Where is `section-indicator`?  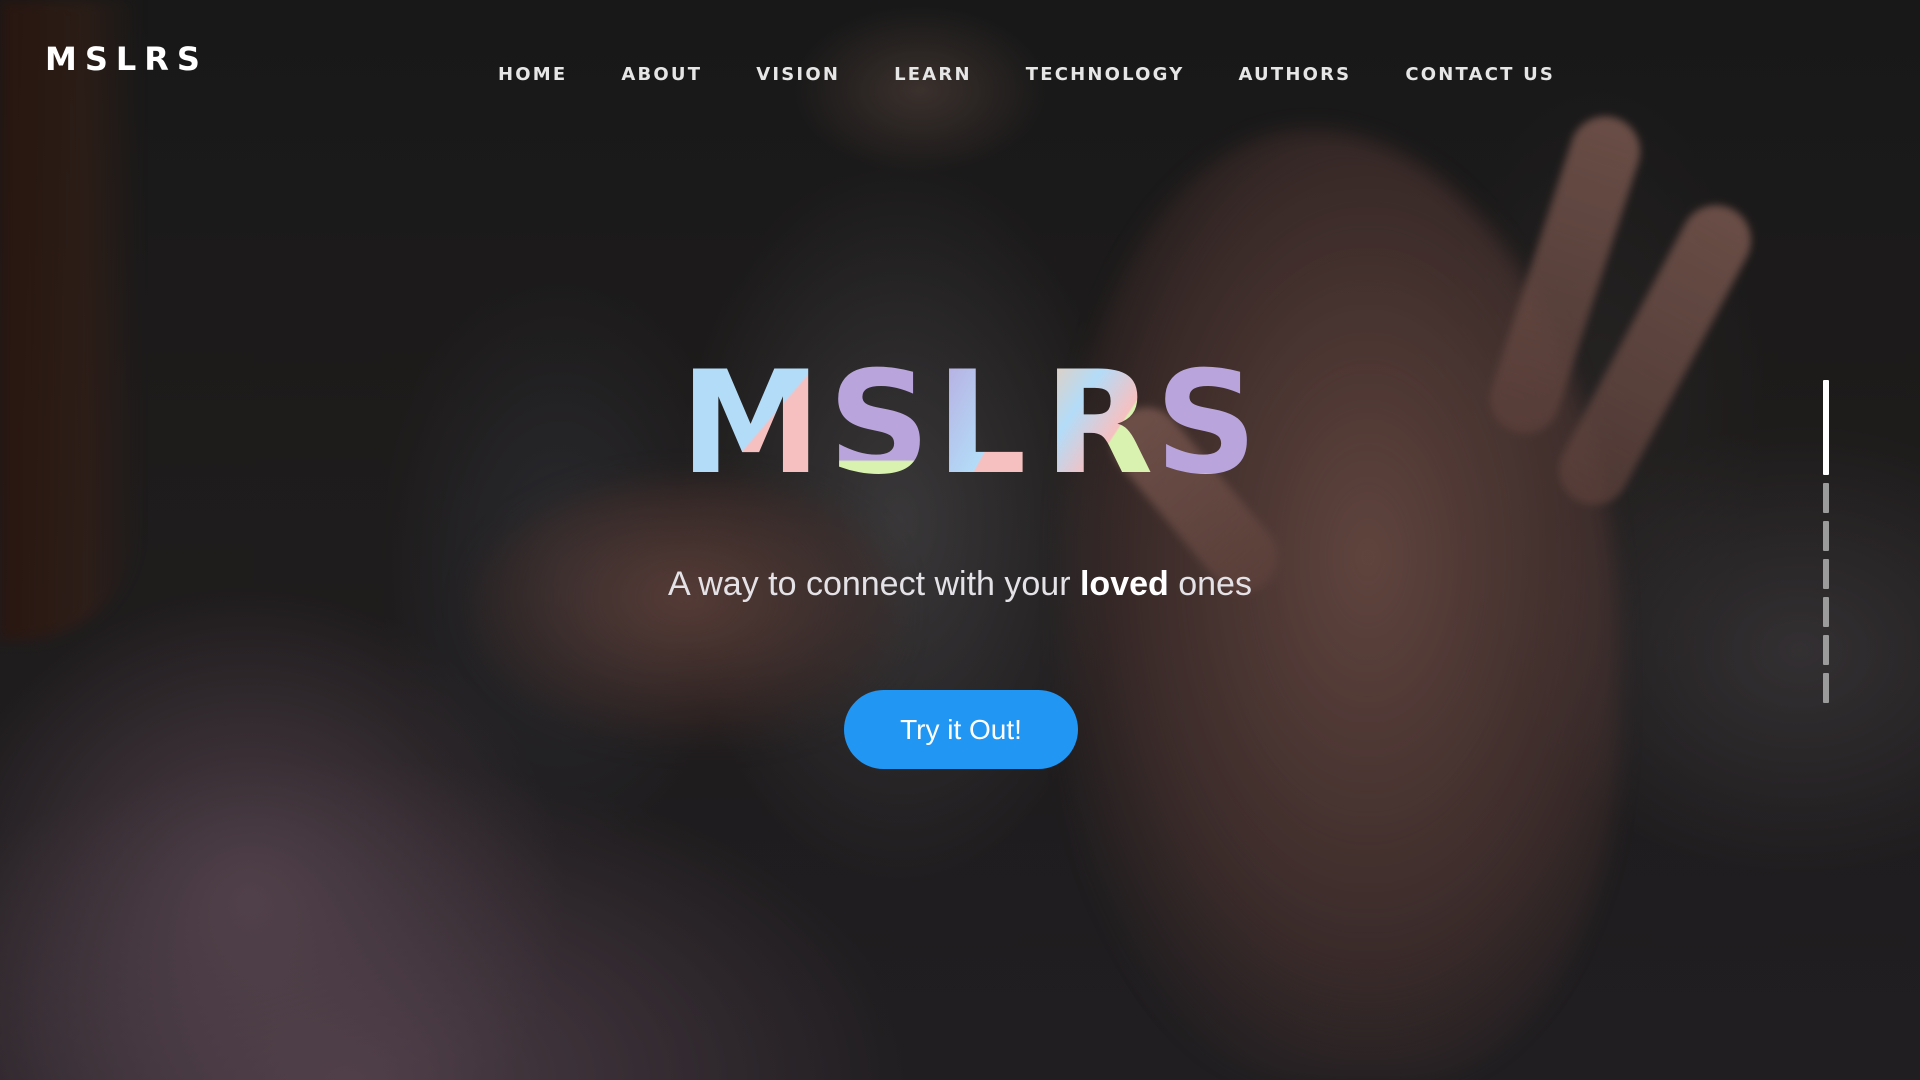 section-indicator is located at coordinates (1827, 545).